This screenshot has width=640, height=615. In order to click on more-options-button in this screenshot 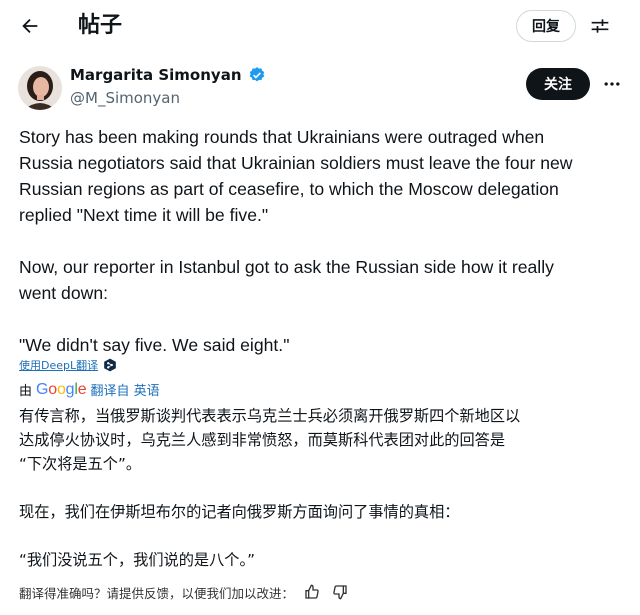, I will do `click(612, 84)`.